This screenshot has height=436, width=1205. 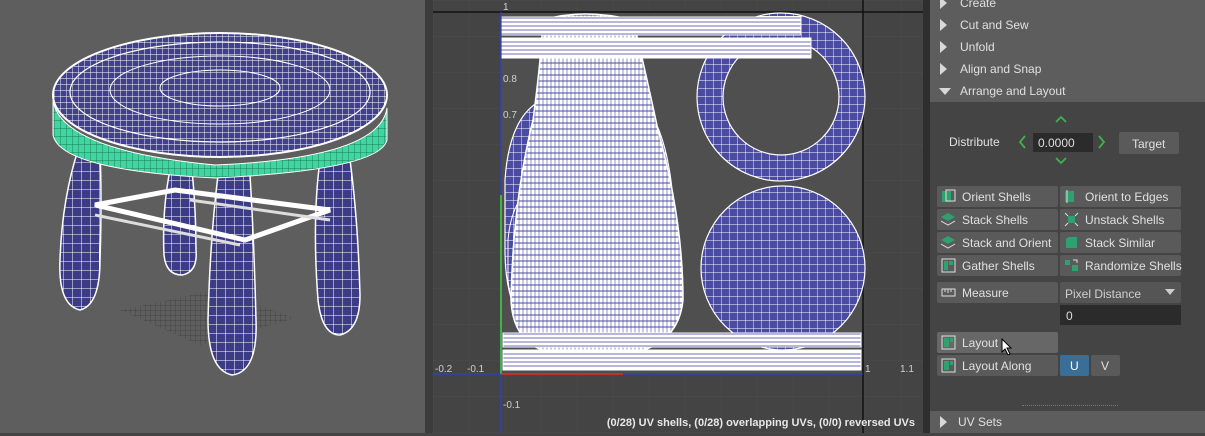 What do you see at coordinates (1074, 365) in the screenshot?
I see `layout-along-u-toggle: U` at bounding box center [1074, 365].